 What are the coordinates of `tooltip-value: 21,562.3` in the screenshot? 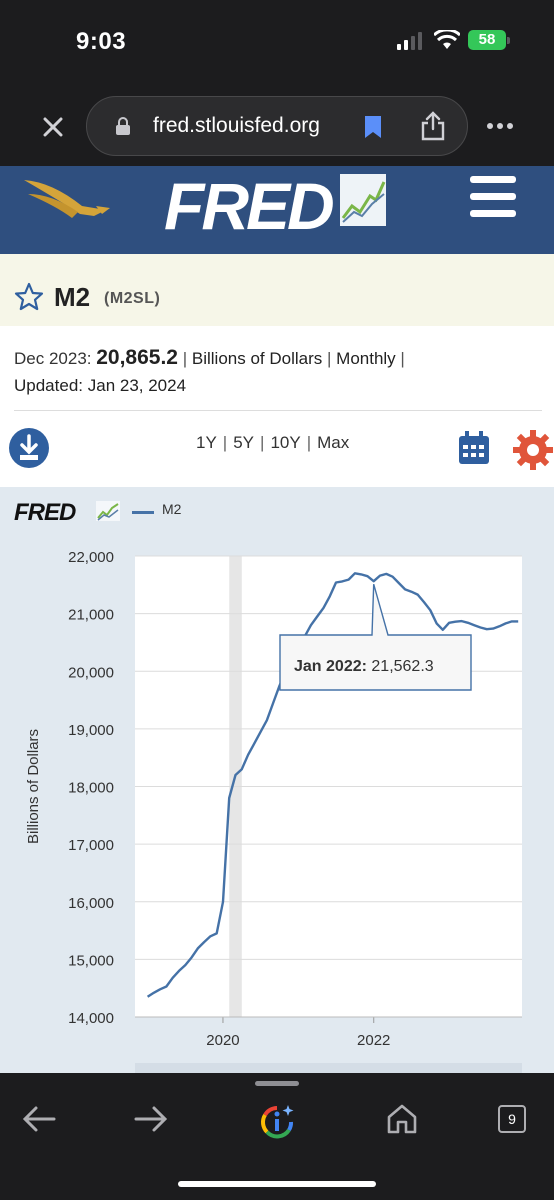 It's located at (402, 666).